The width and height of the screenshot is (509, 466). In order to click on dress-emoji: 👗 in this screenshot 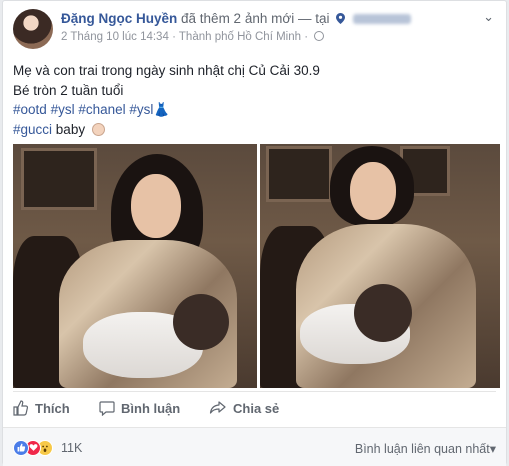, I will do `click(162, 109)`.